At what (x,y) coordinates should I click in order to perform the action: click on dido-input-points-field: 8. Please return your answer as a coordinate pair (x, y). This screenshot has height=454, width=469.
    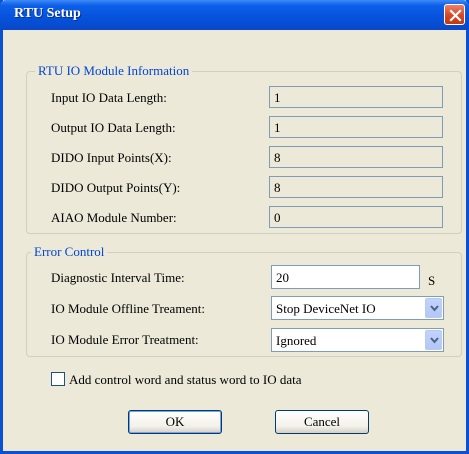
    Looking at the image, I should click on (356, 157).